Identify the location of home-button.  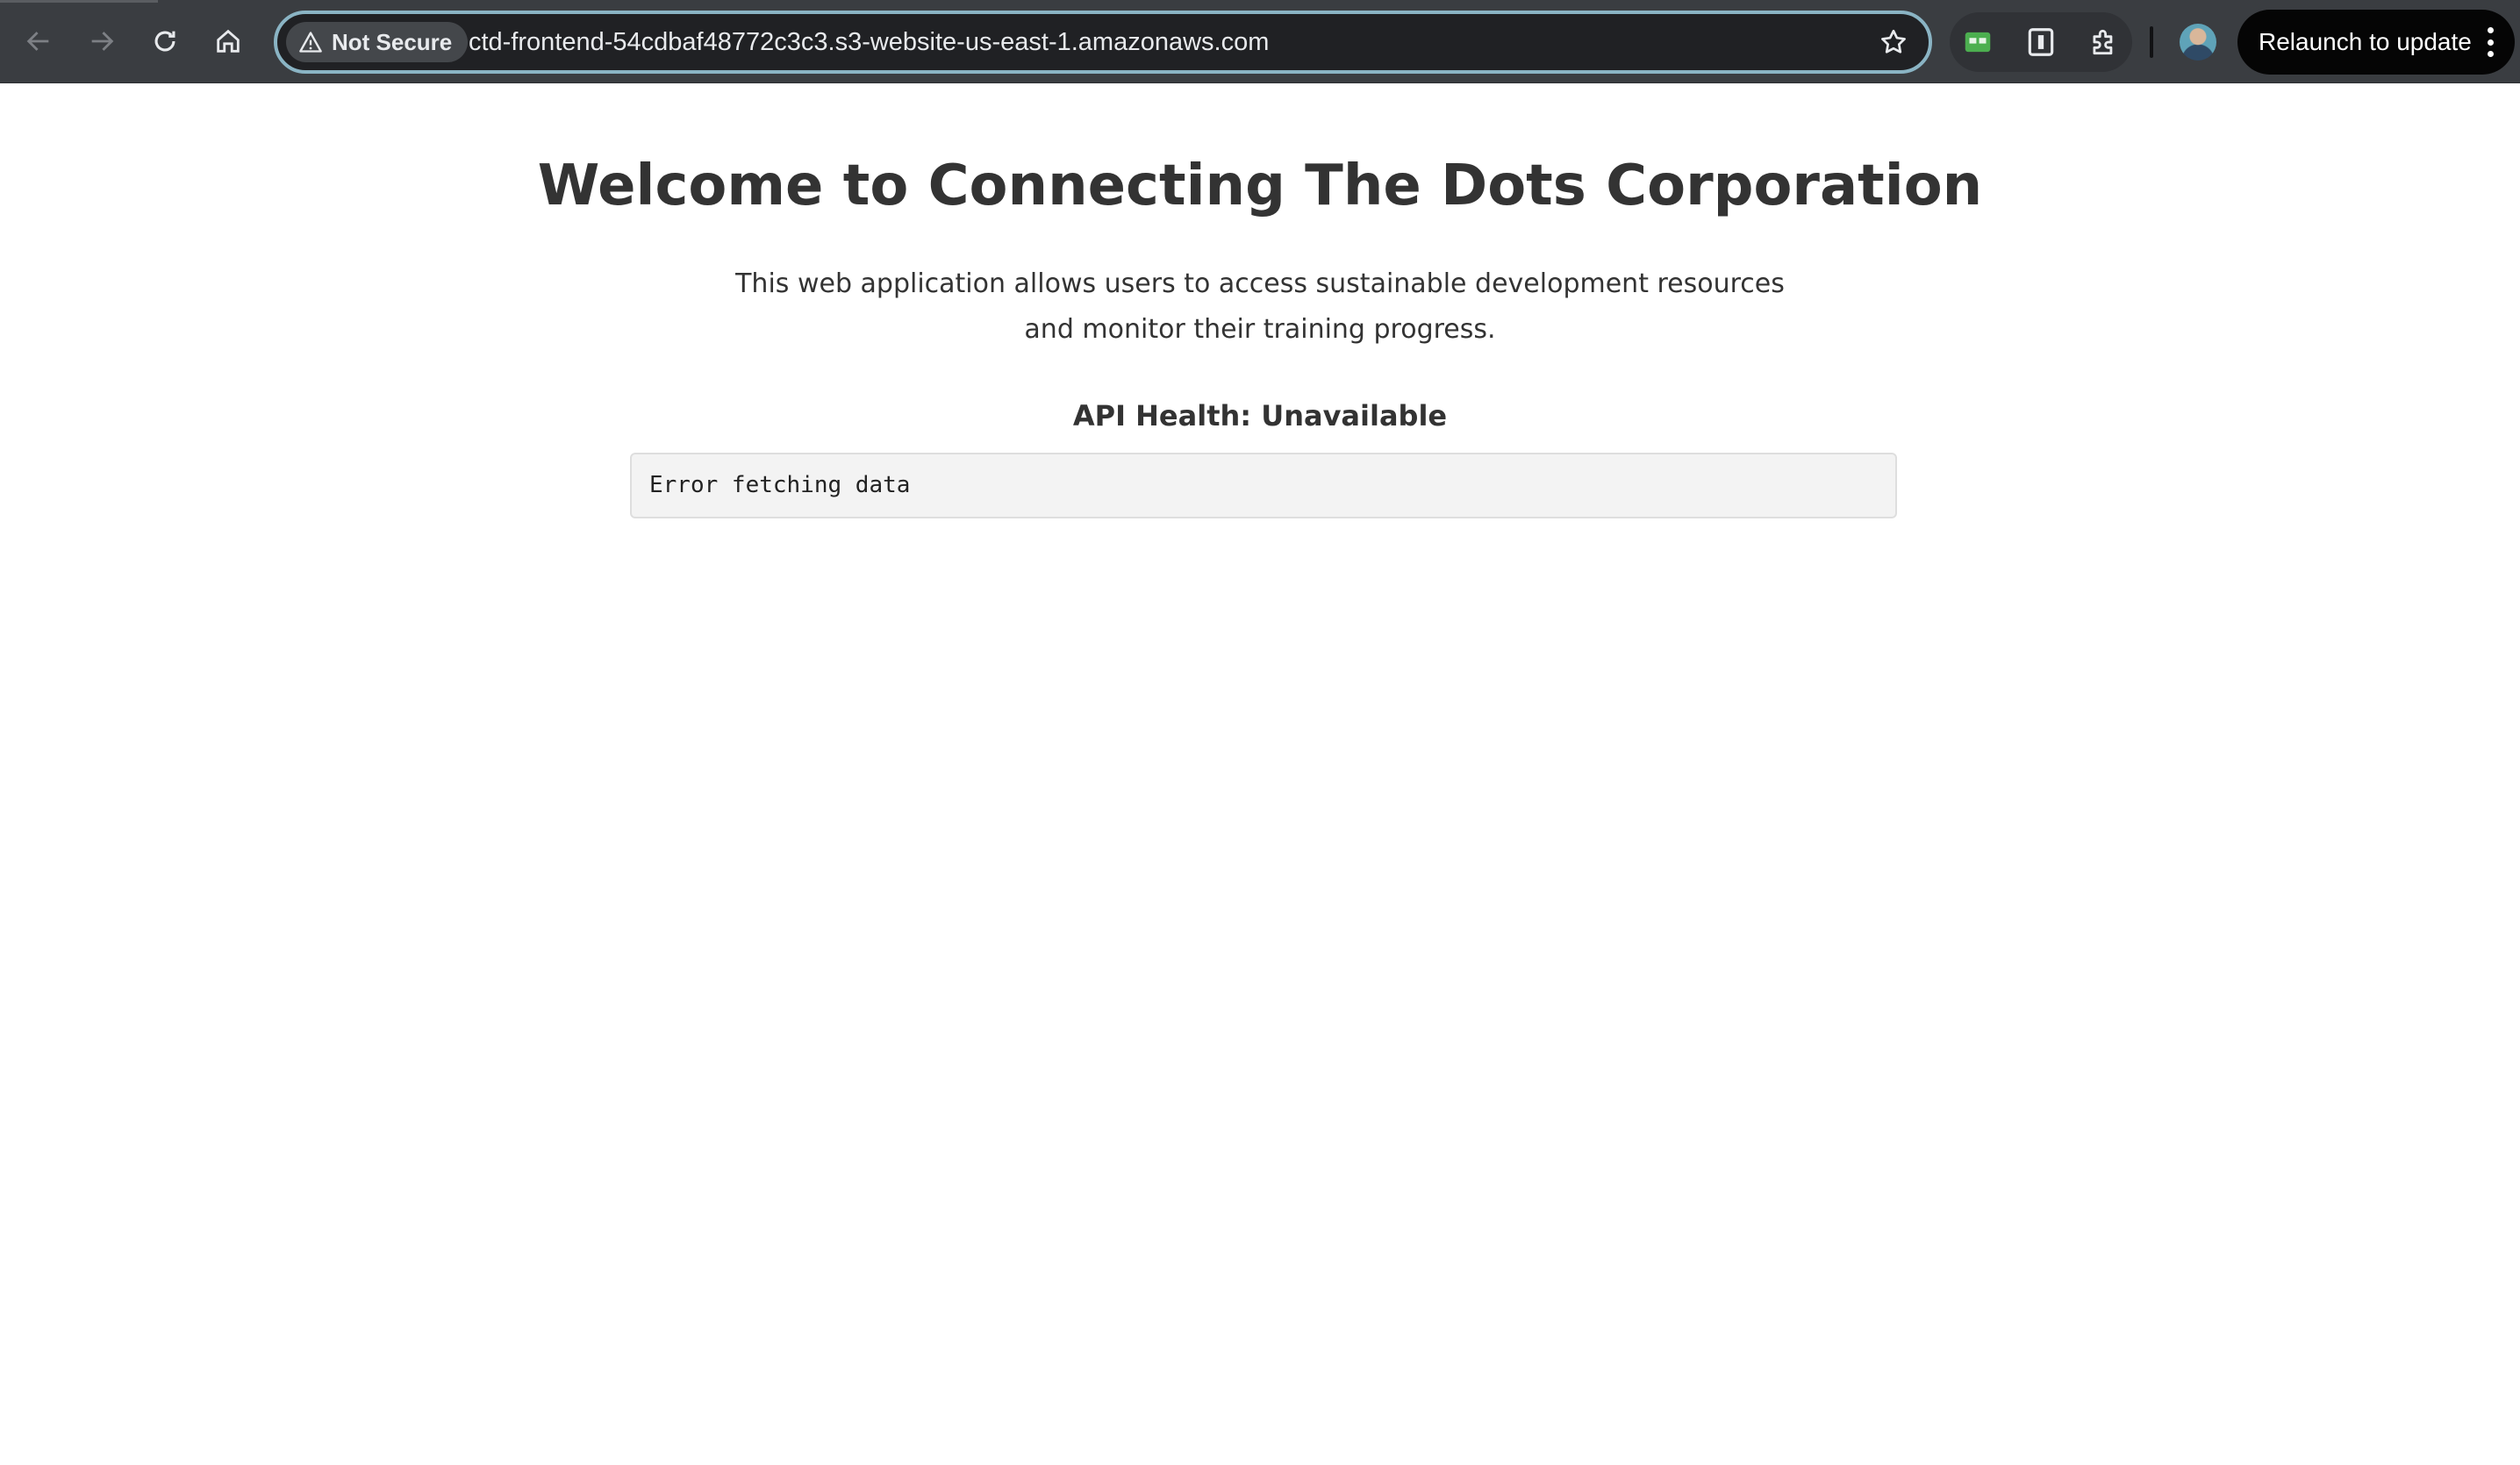
(228, 41).